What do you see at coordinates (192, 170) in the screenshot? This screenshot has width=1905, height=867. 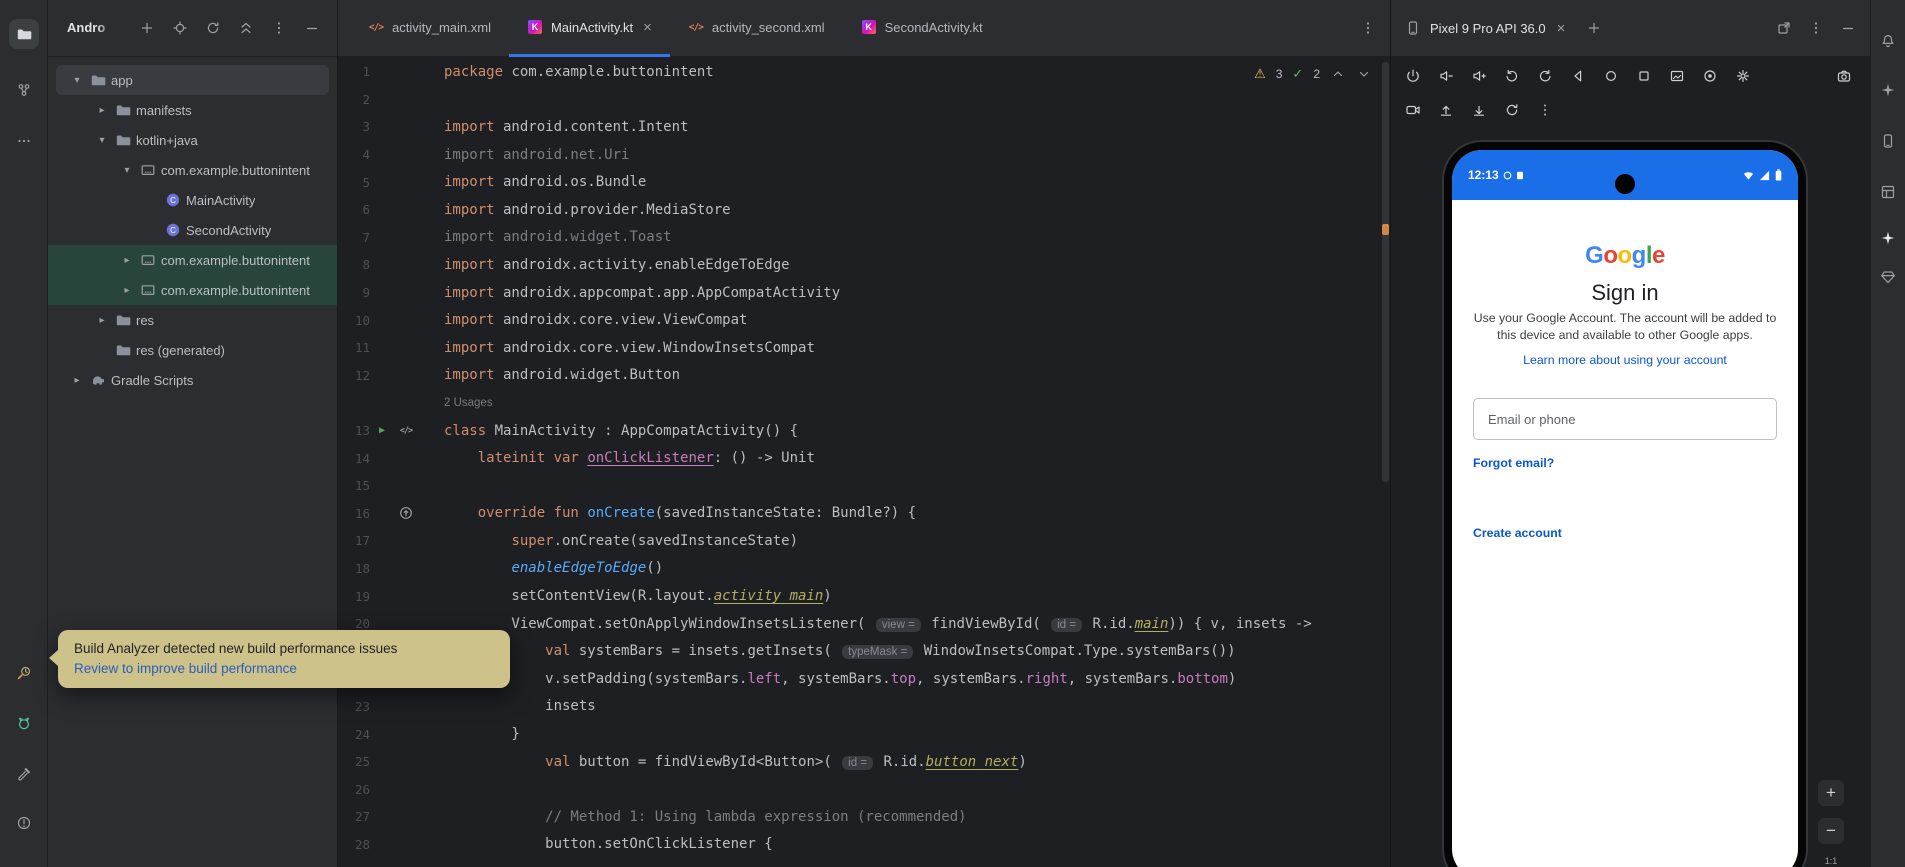 I see `tree-item-com-example-buttonintent: ▾ com.example.buttonintent` at bounding box center [192, 170].